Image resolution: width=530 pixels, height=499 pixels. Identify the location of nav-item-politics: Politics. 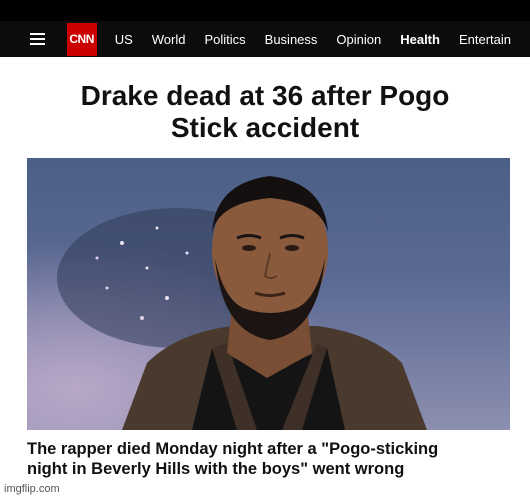
(224, 39).